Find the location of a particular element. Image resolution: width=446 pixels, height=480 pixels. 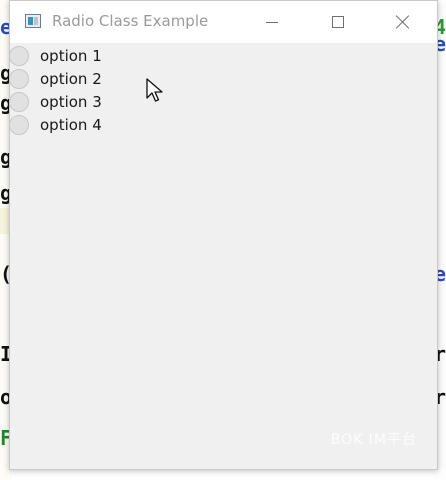

radio-label: option 1 is located at coordinates (71, 56).